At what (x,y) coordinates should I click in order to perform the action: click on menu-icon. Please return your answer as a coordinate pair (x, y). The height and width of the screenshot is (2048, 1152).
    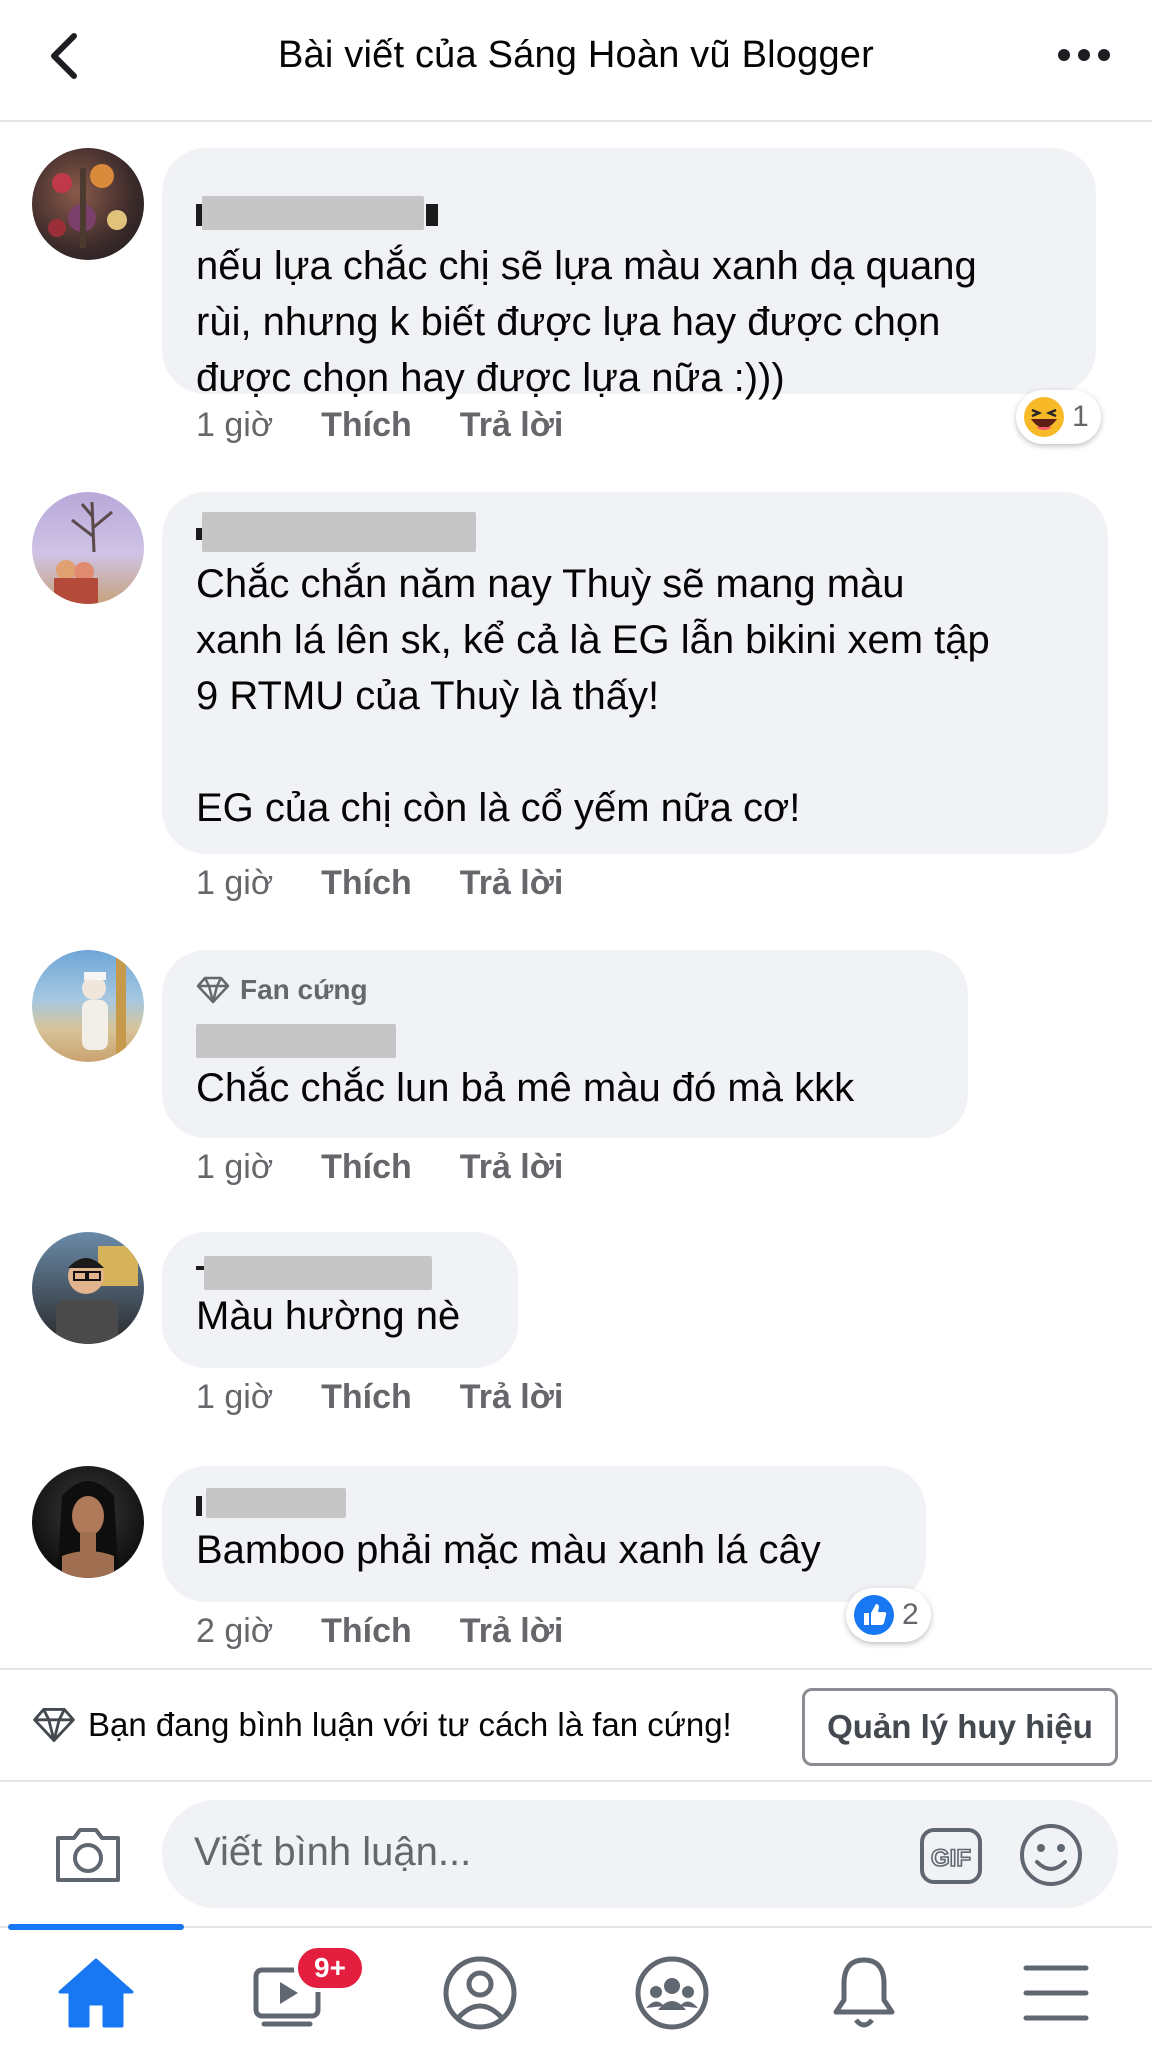
    Looking at the image, I should click on (1056, 1993).